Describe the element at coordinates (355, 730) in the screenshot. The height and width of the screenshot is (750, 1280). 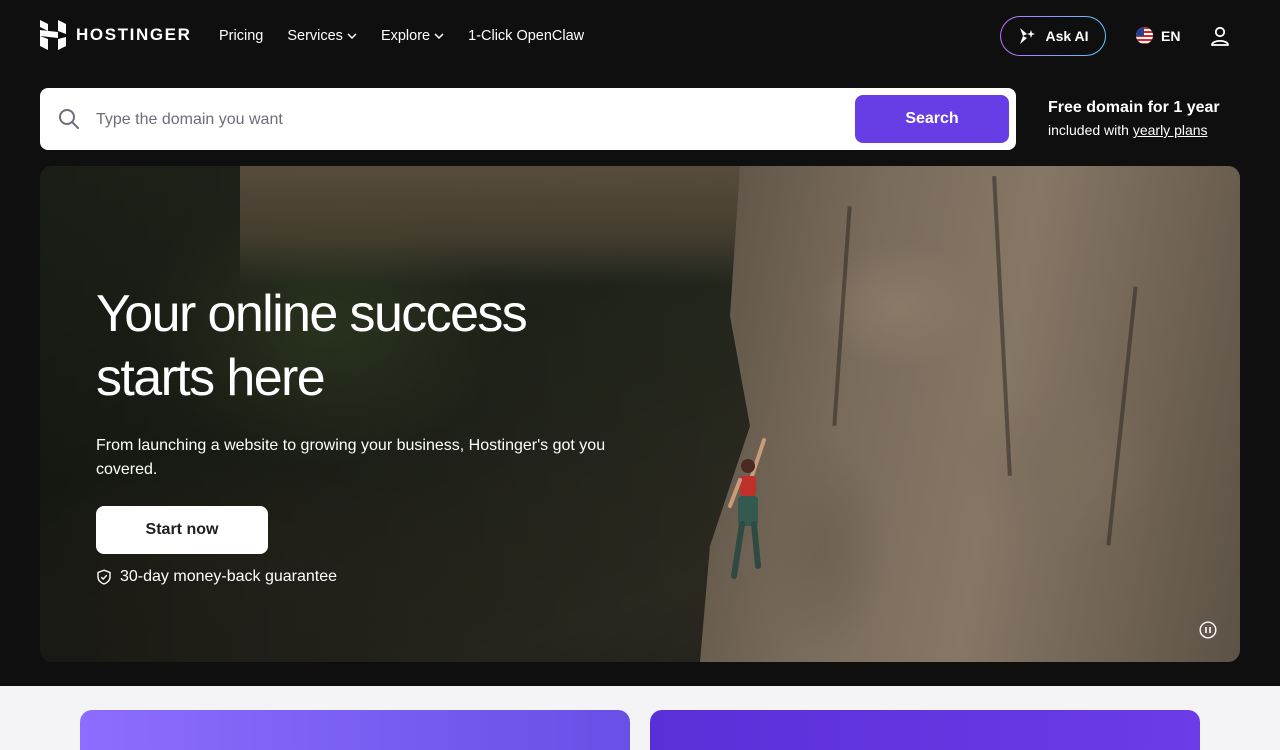
I see `feature-card-left` at that location.